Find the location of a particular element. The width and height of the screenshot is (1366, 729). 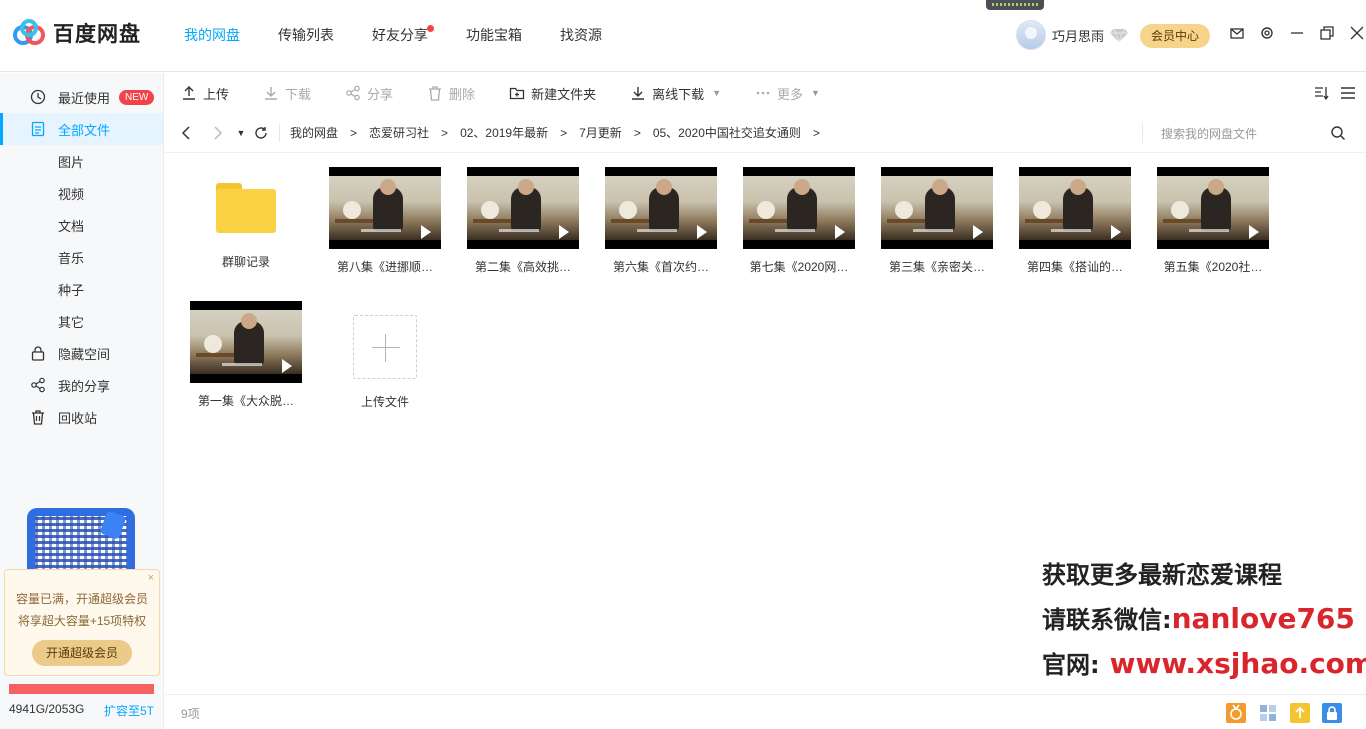

upload-arrow-icon is located at coordinates (1300, 713).